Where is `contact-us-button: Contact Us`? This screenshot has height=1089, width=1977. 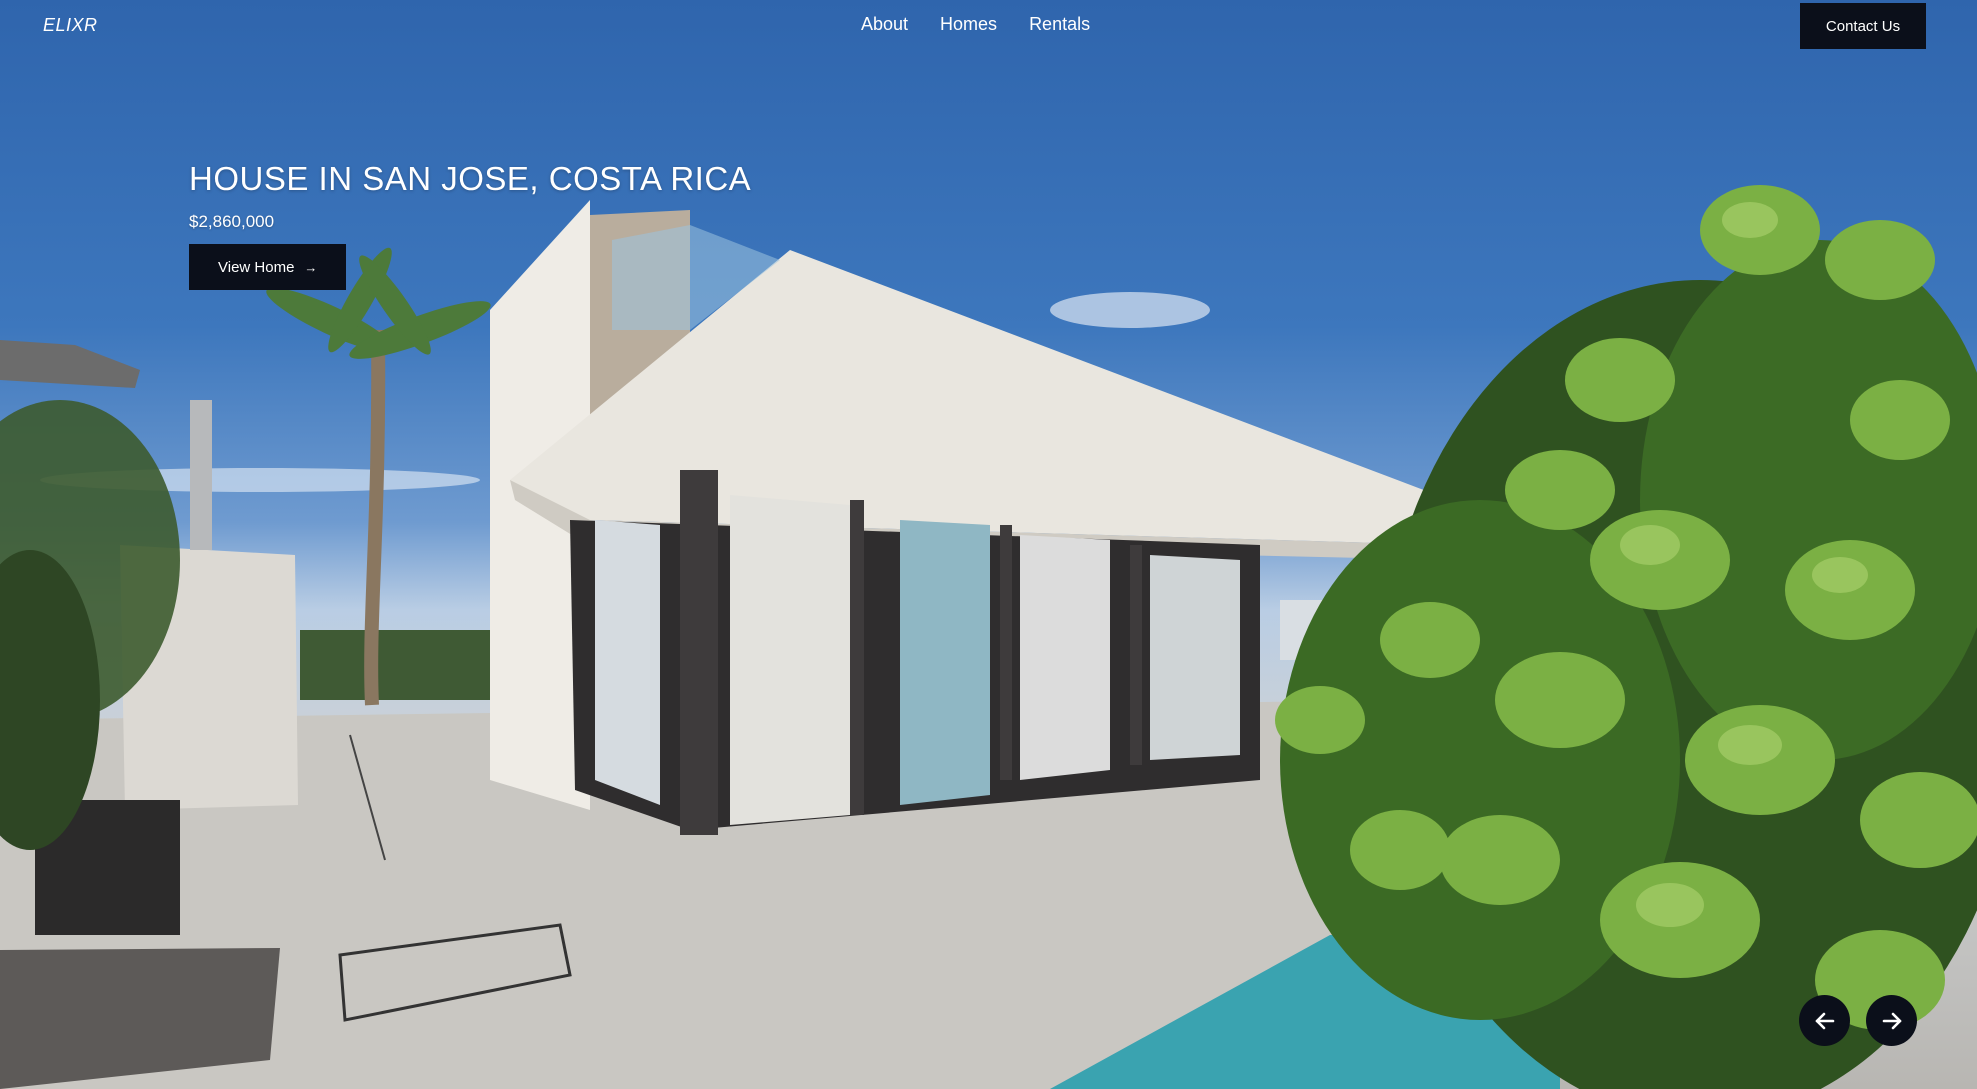
contact-us-button: Contact Us is located at coordinates (1863, 26).